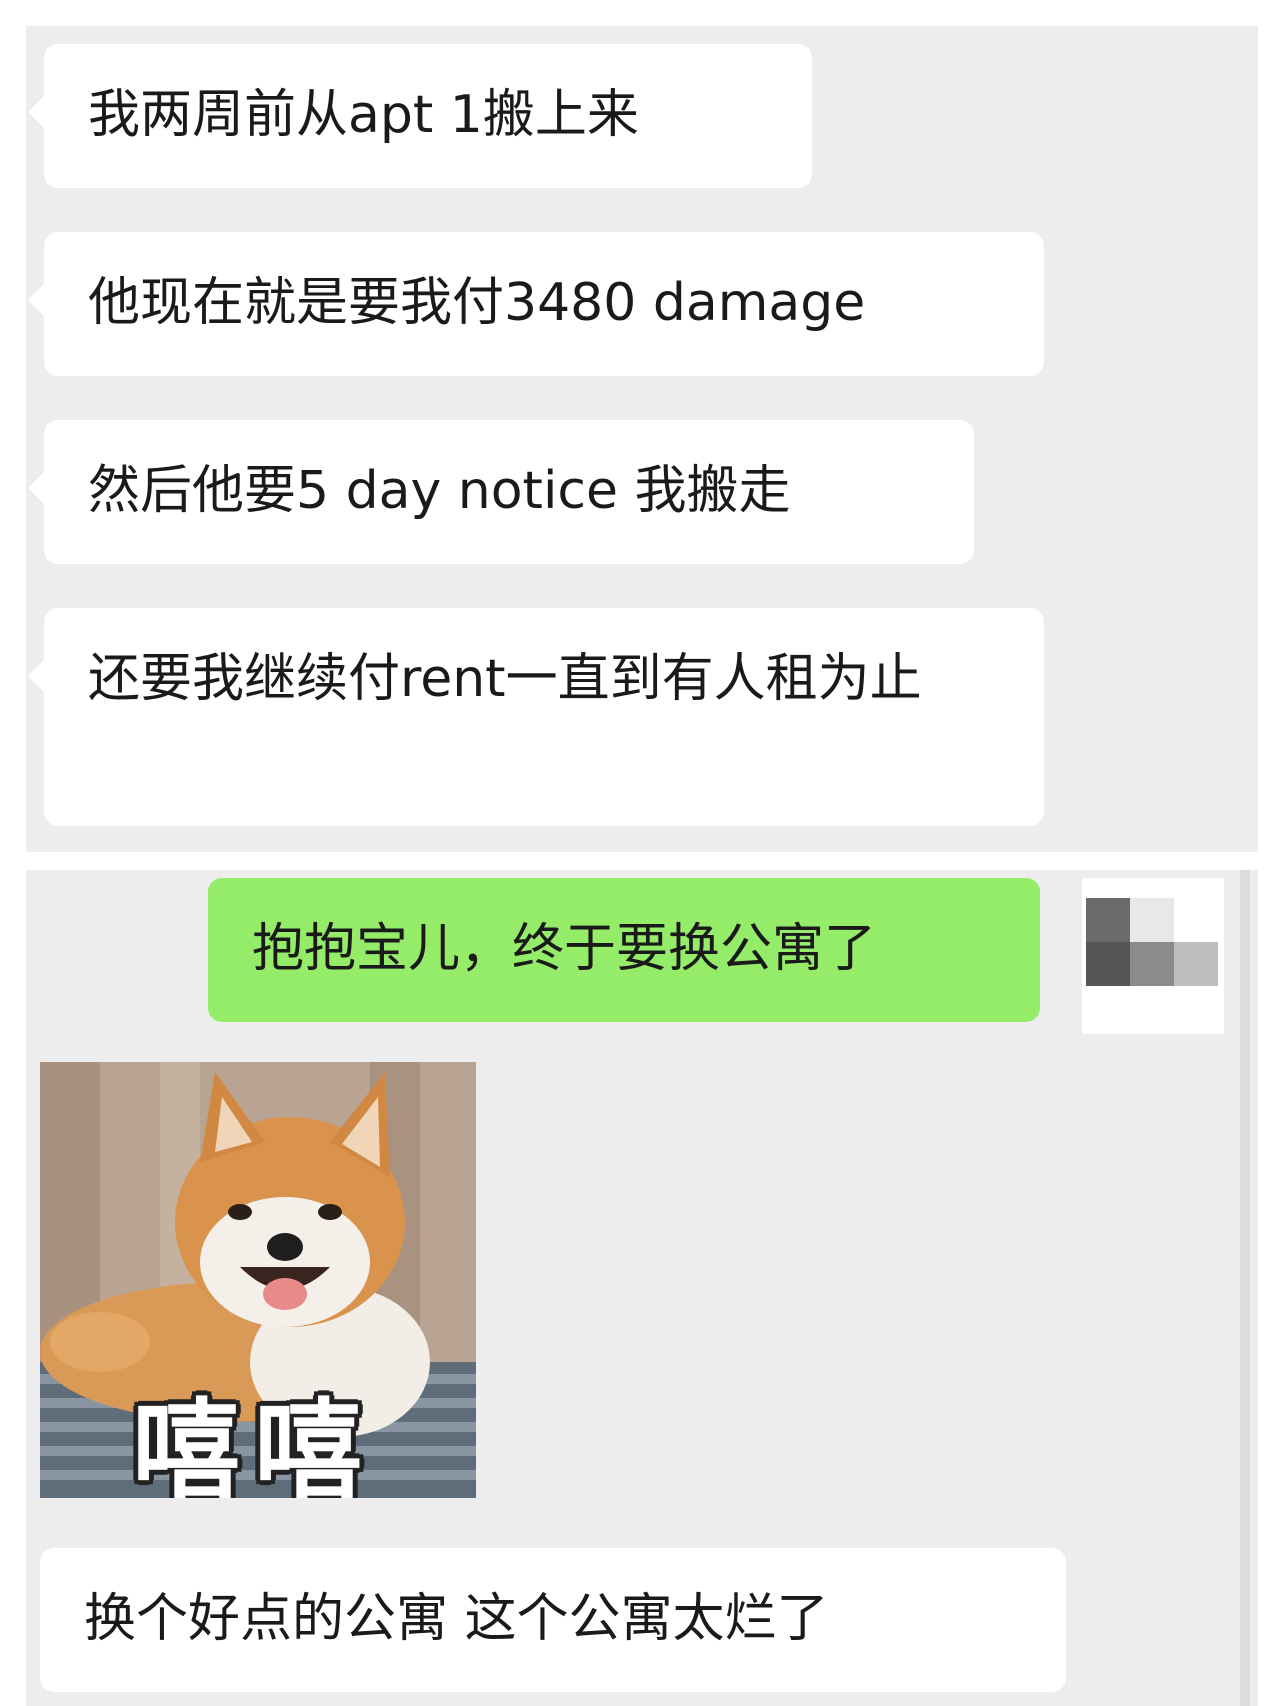 This screenshot has width=1279, height=1706. I want to click on user-avatar, so click(1153, 956).